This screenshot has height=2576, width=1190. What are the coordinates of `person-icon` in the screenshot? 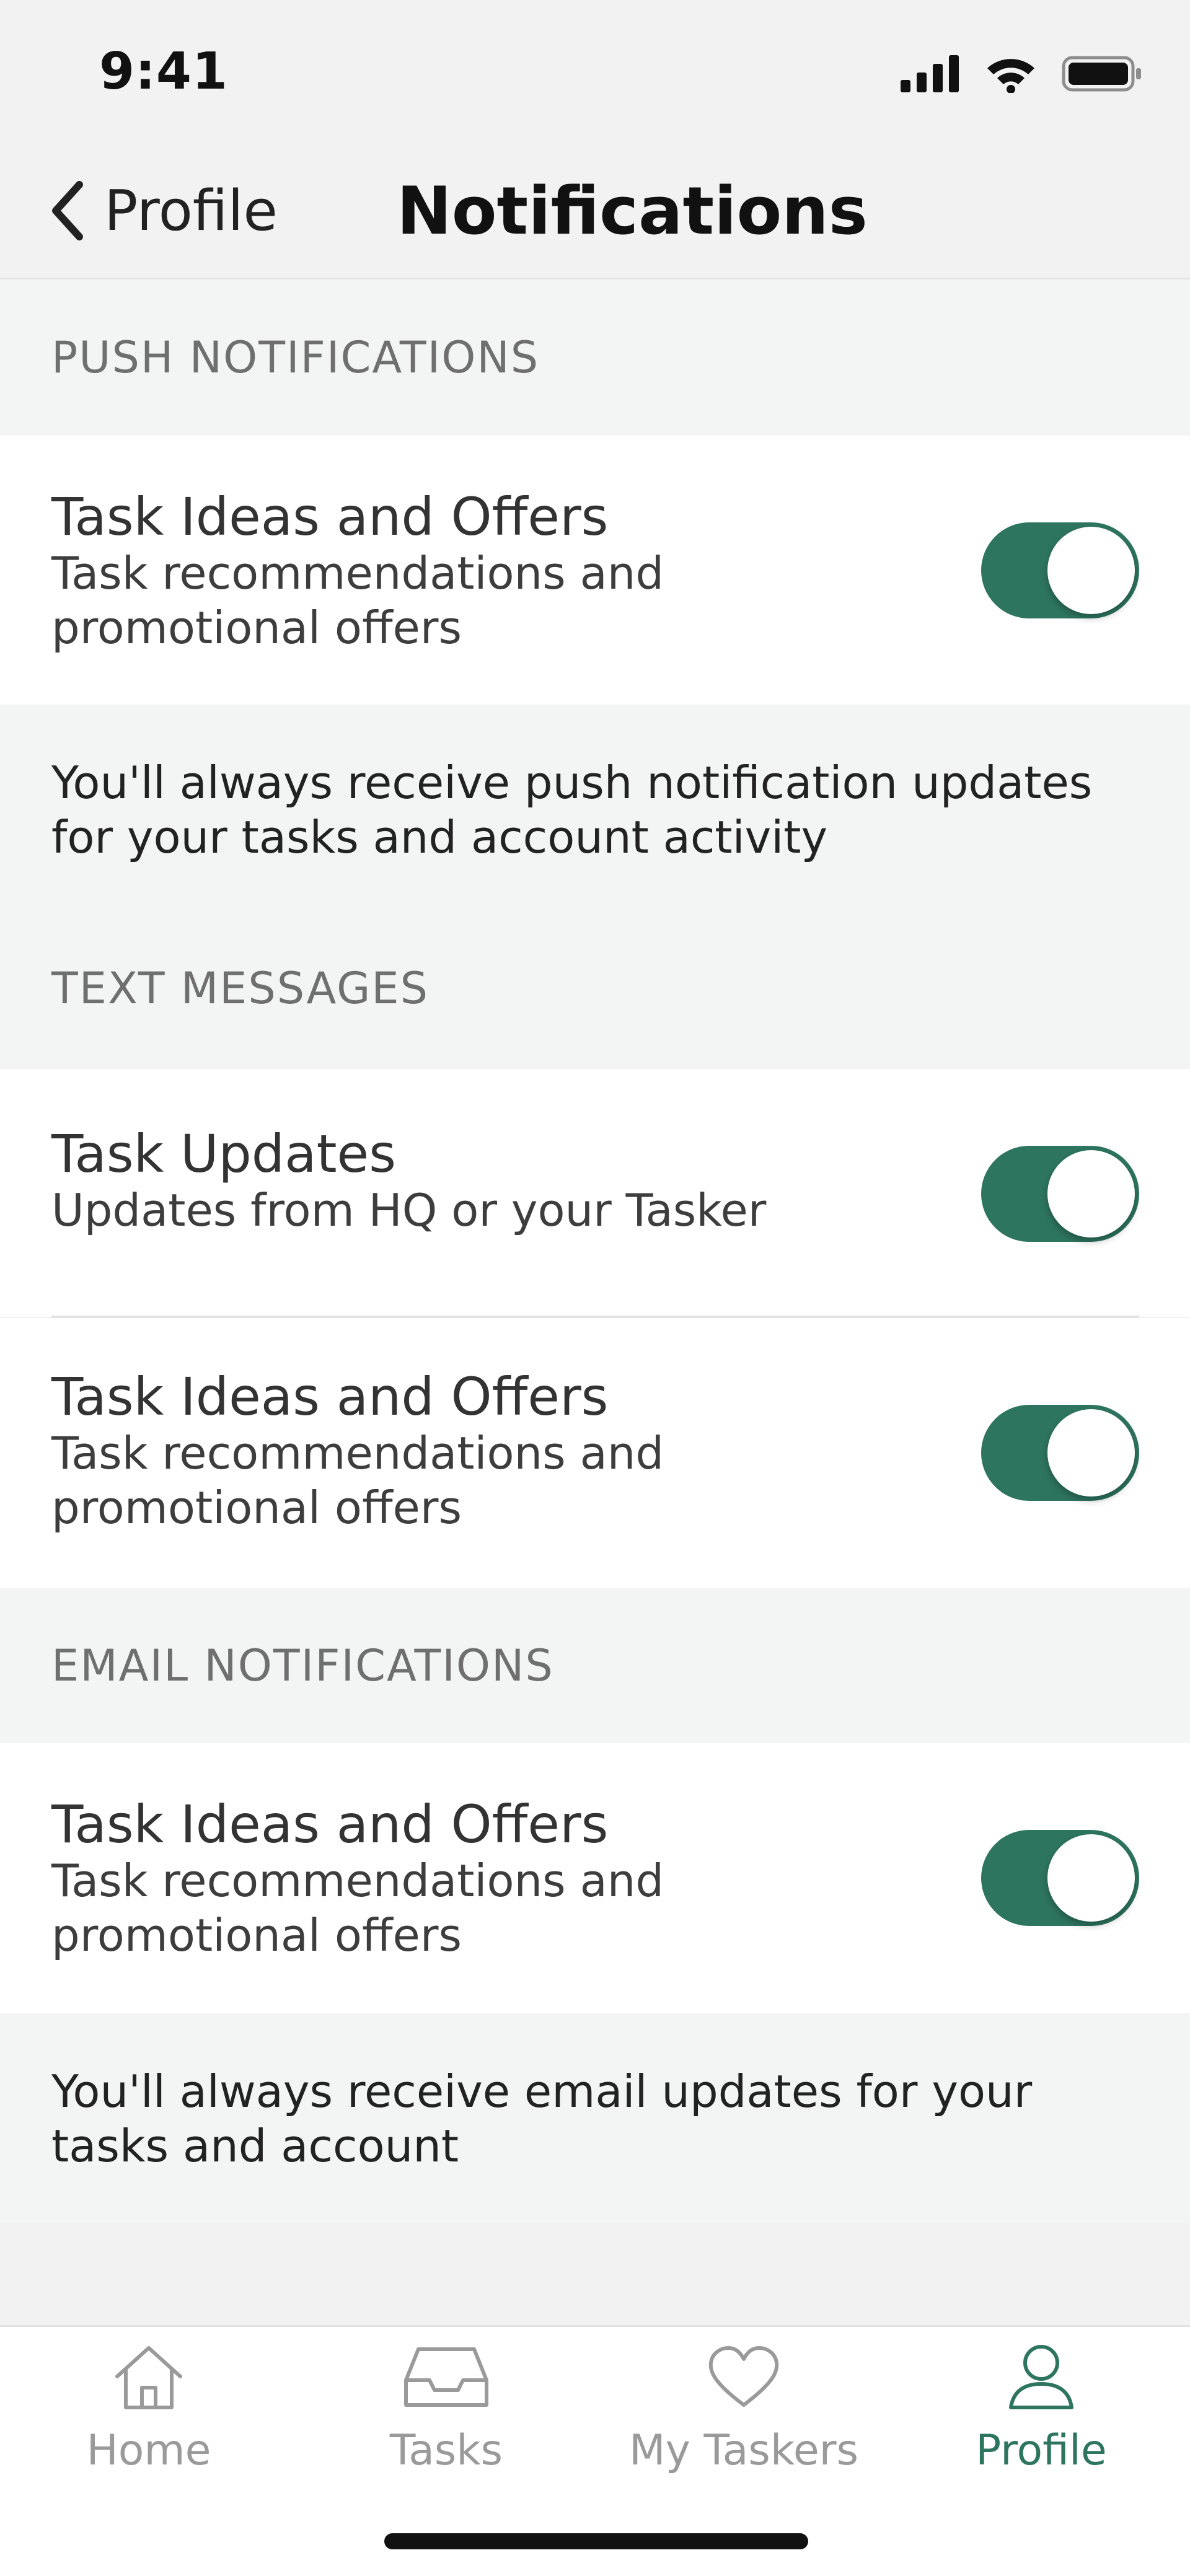 It's located at (1041, 2377).